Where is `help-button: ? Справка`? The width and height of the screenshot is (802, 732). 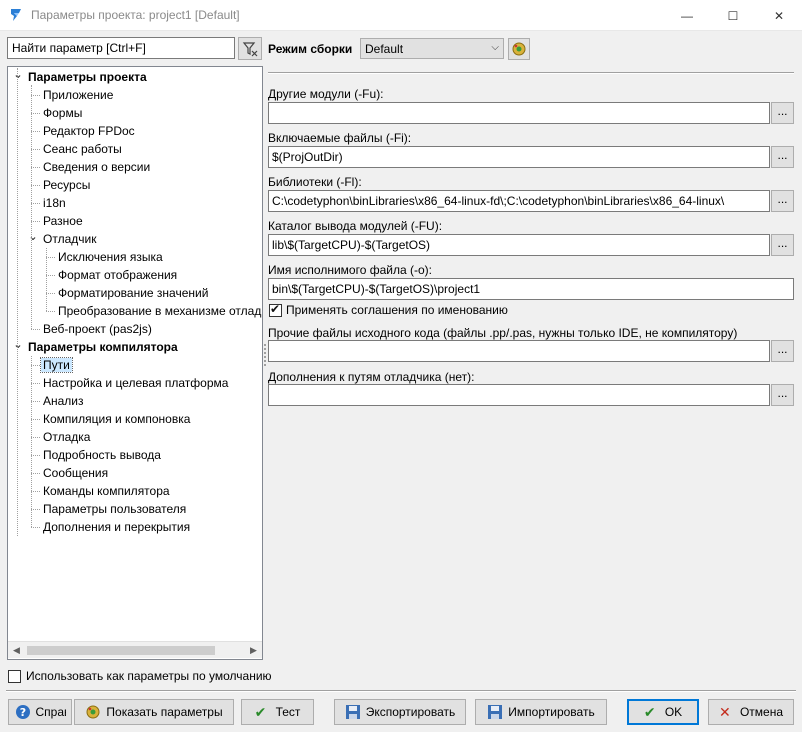 help-button: ? Справка is located at coordinates (40, 712).